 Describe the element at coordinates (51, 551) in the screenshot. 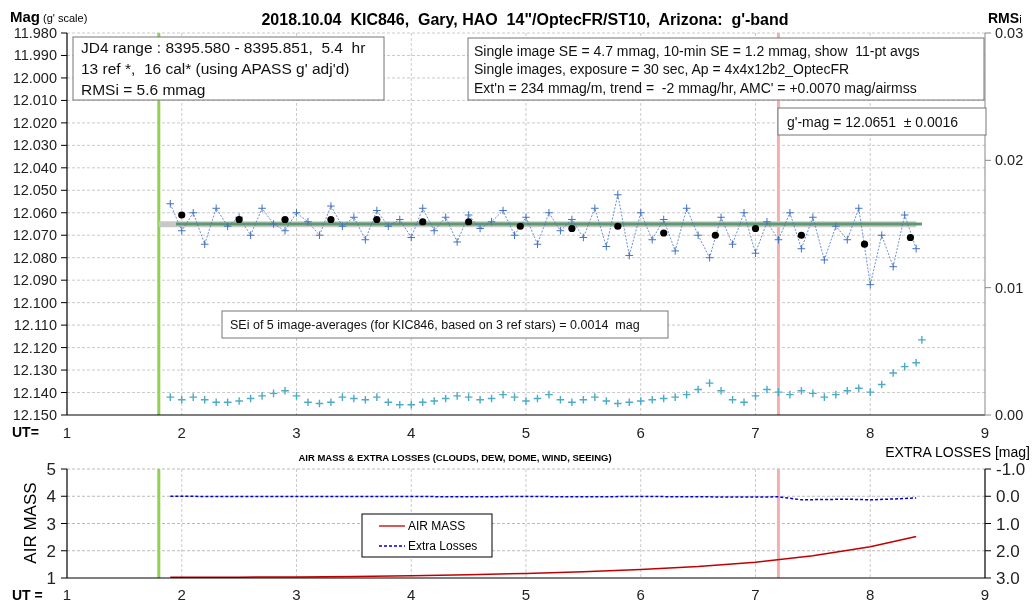

I see `y-tick-label: 2` at that location.